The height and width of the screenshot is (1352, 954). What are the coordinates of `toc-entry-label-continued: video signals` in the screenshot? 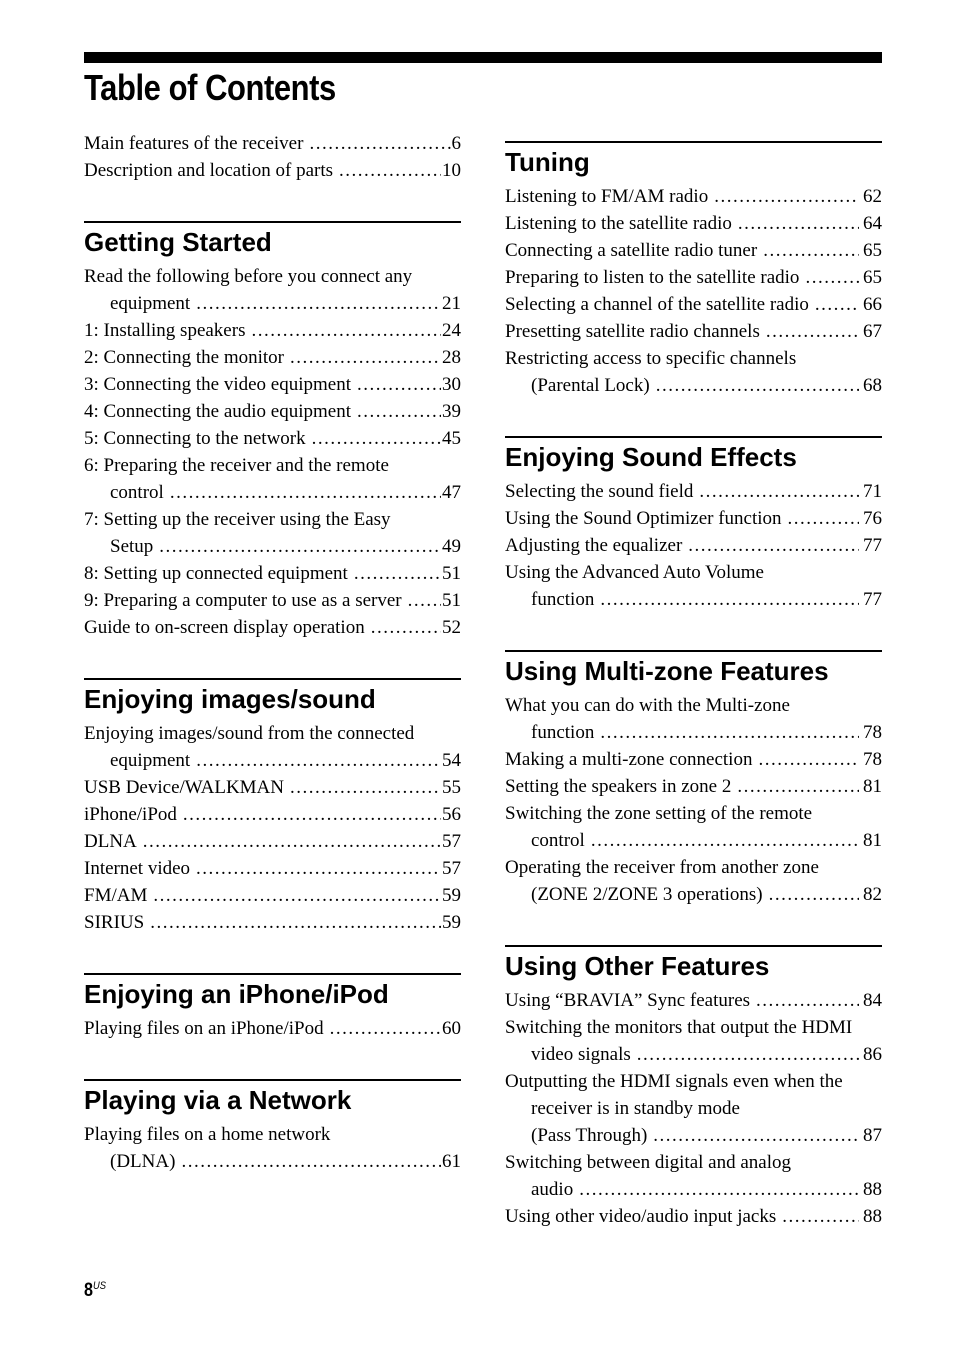 It's located at (581, 1054).